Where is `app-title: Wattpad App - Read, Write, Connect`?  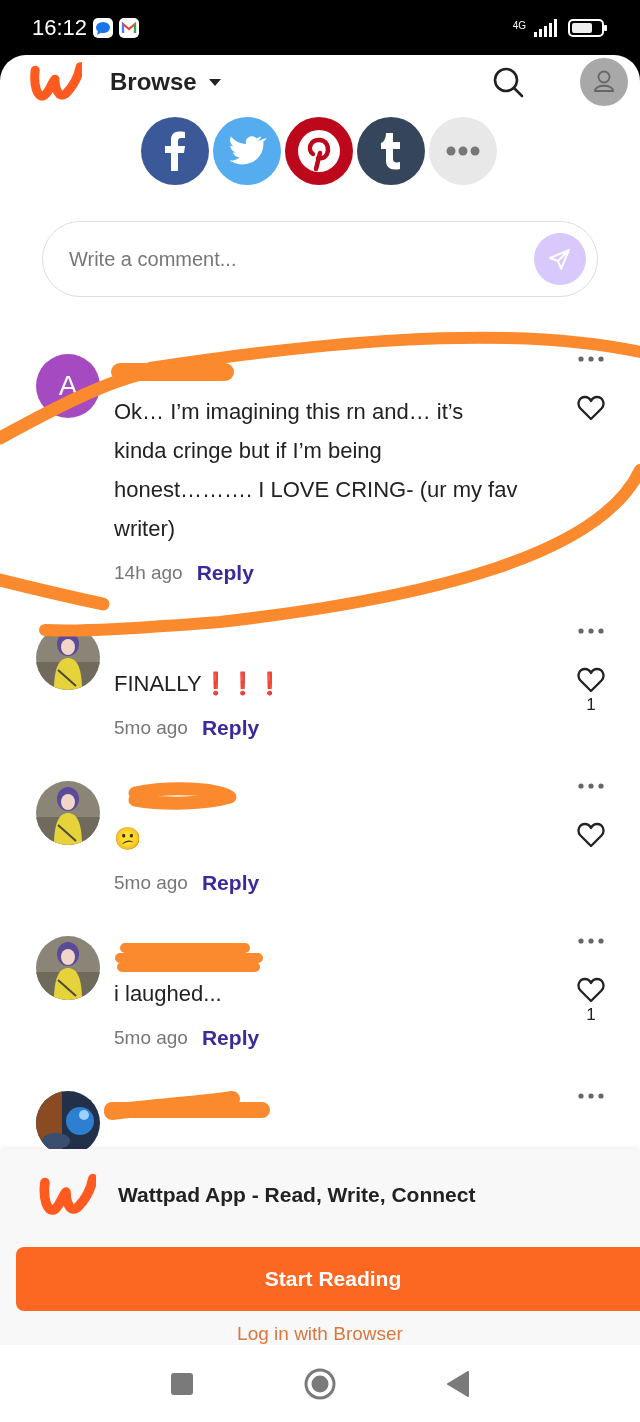
app-title: Wattpad App - Read, Write, Connect is located at coordinates (297, 1195).